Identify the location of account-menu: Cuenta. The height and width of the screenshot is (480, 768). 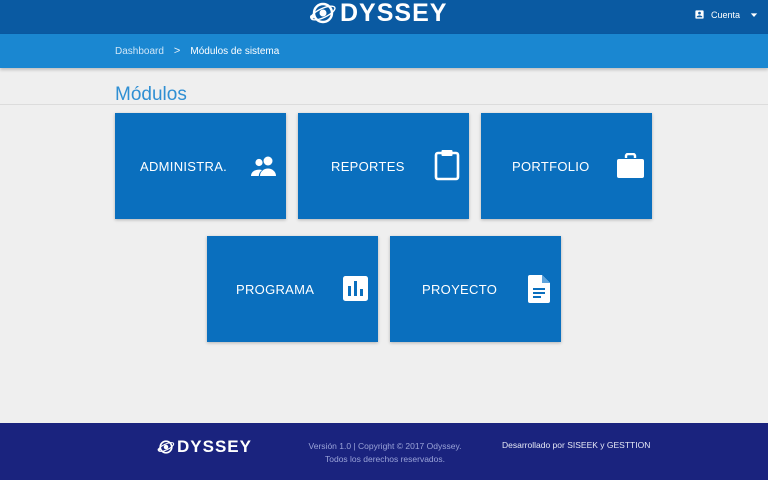
(726, 14).